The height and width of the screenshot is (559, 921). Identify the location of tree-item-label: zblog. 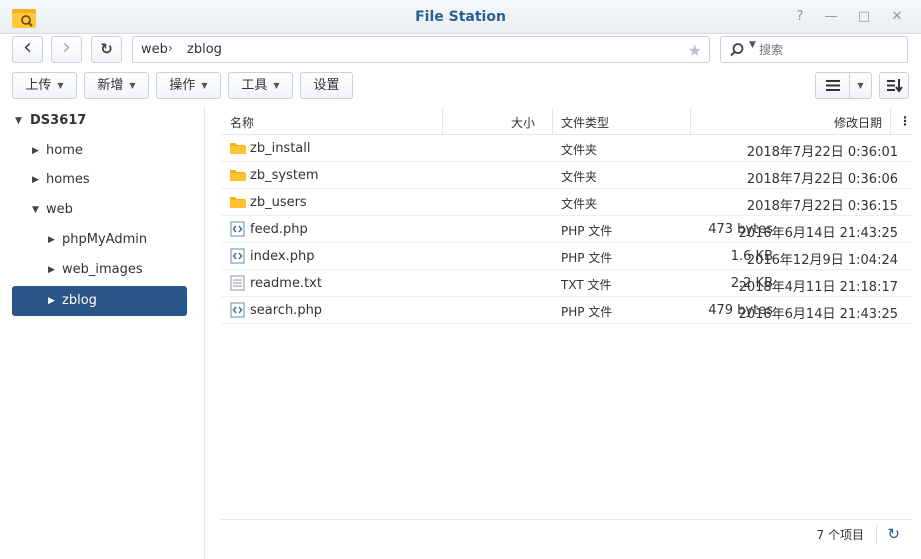
(79, 300).